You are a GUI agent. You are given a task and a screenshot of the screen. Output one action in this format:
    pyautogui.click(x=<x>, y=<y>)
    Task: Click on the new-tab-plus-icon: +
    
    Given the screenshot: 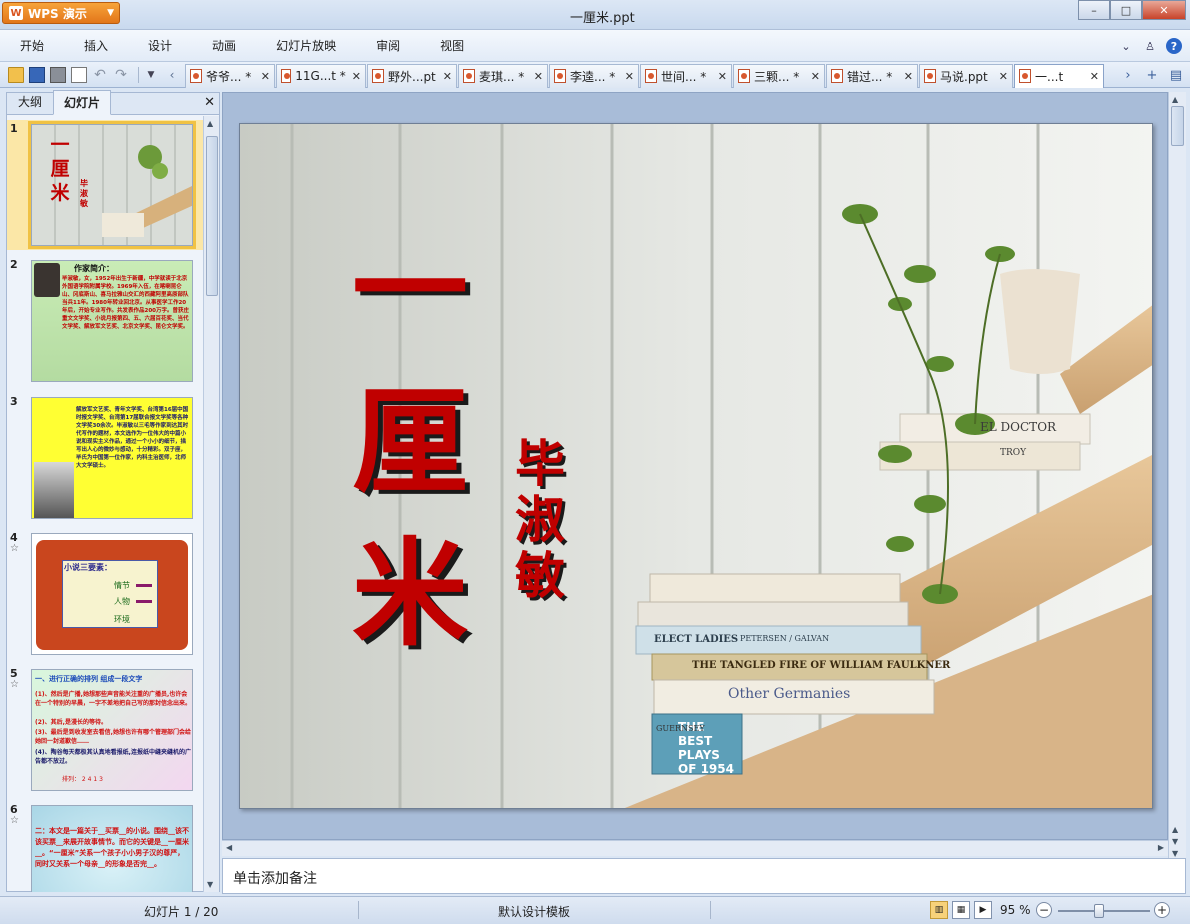 What is the action you would take?
    pyautogui.click(x=1152, y=75)
    